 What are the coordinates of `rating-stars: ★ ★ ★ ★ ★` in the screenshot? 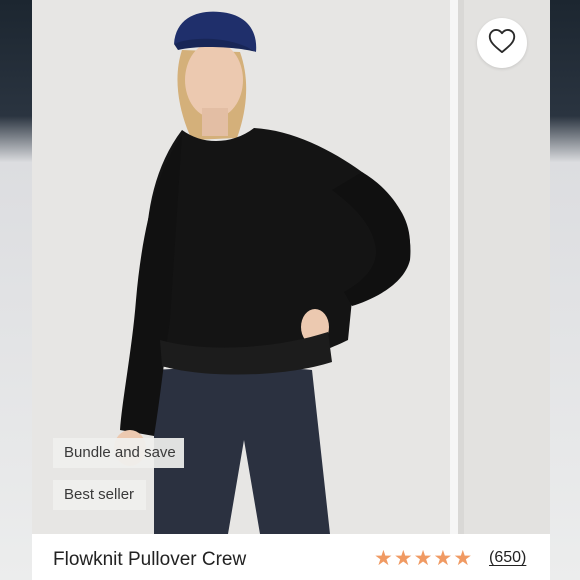 It's located at (423, 558).